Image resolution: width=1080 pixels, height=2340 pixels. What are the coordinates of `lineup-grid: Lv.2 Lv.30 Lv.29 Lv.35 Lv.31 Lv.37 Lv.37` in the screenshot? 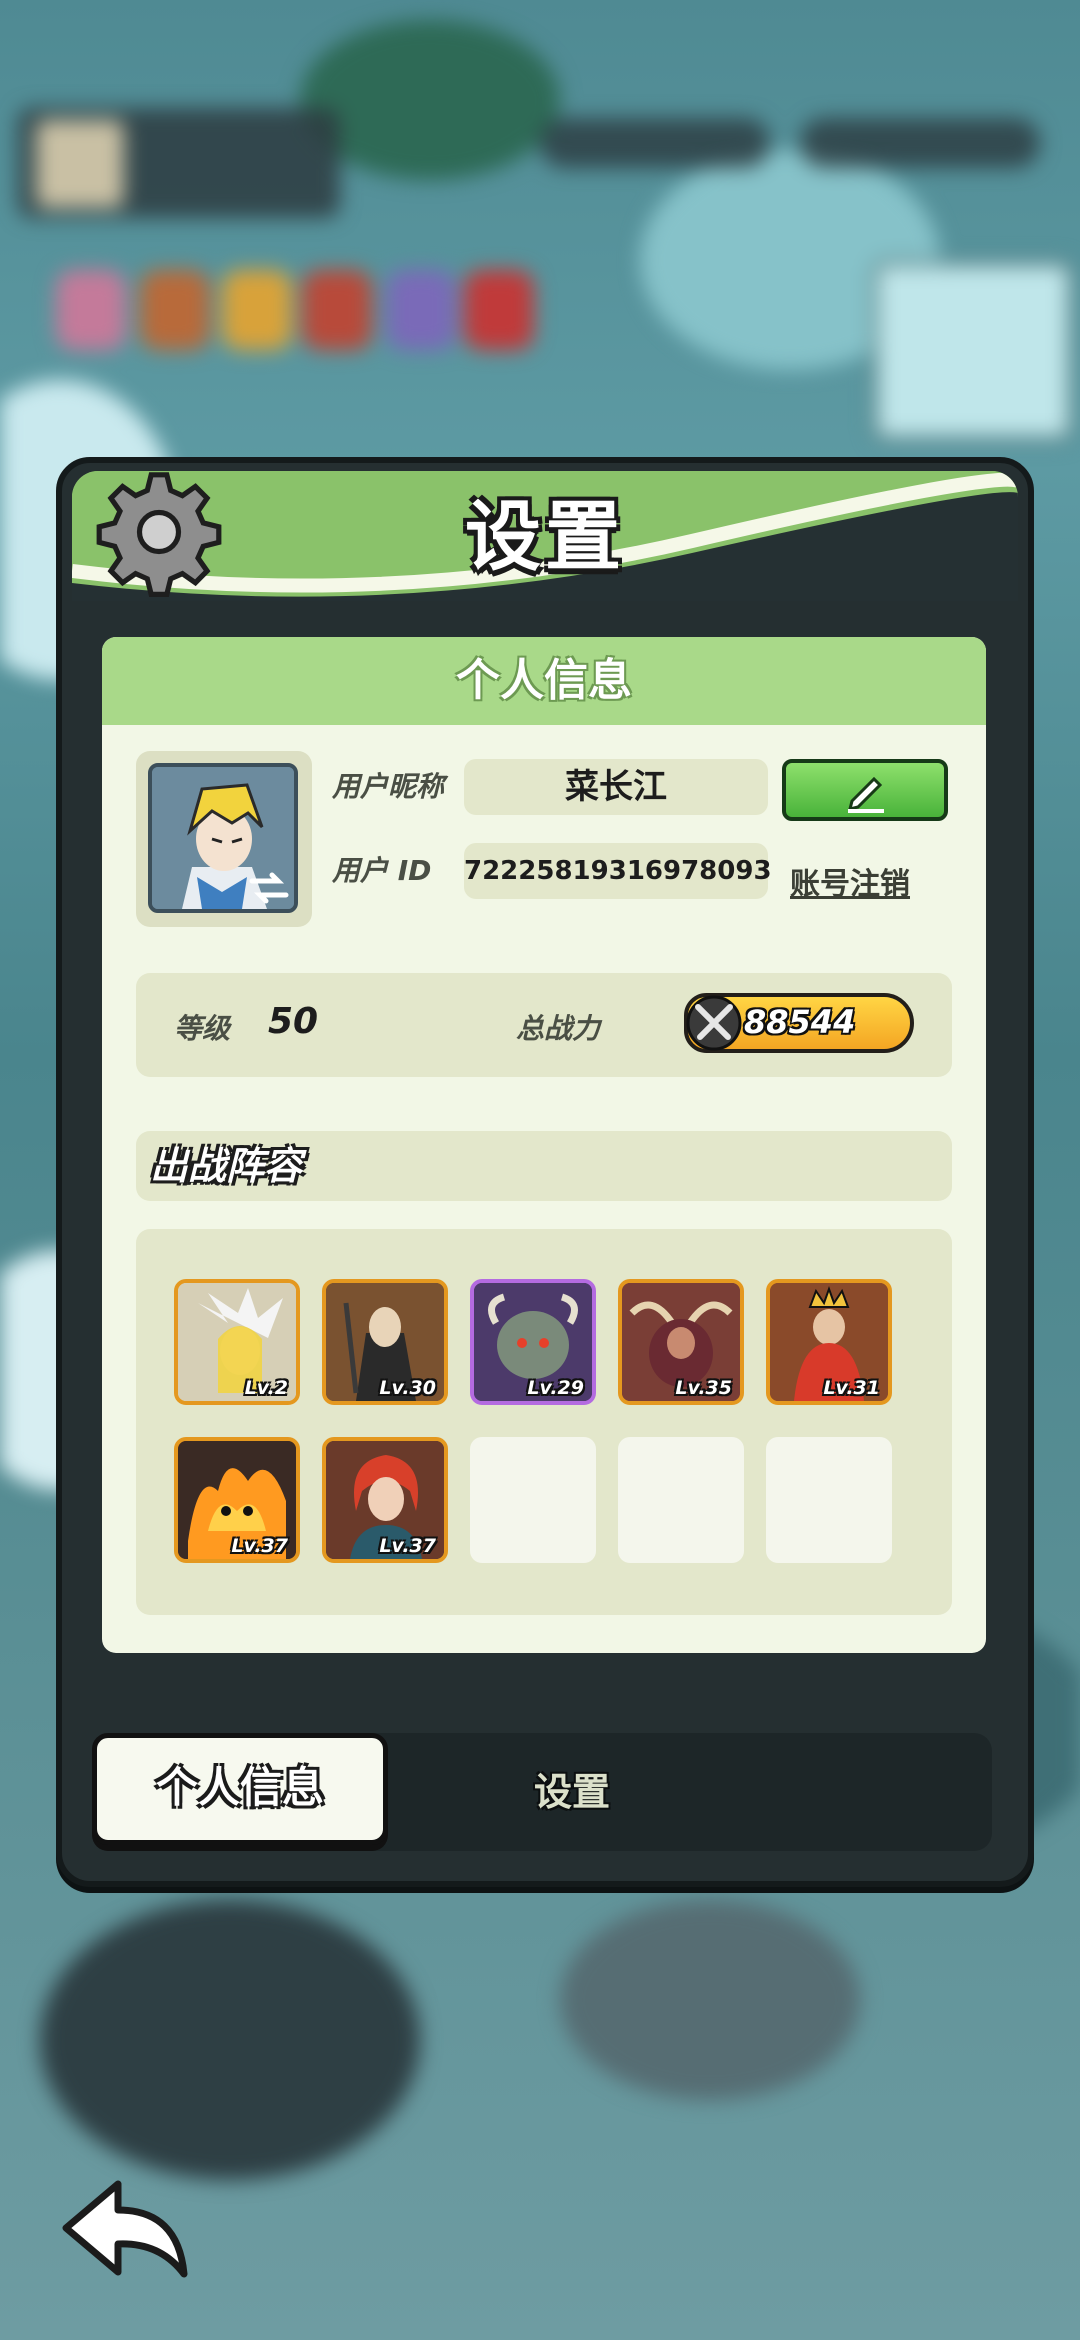 It's located at (544, 1422).